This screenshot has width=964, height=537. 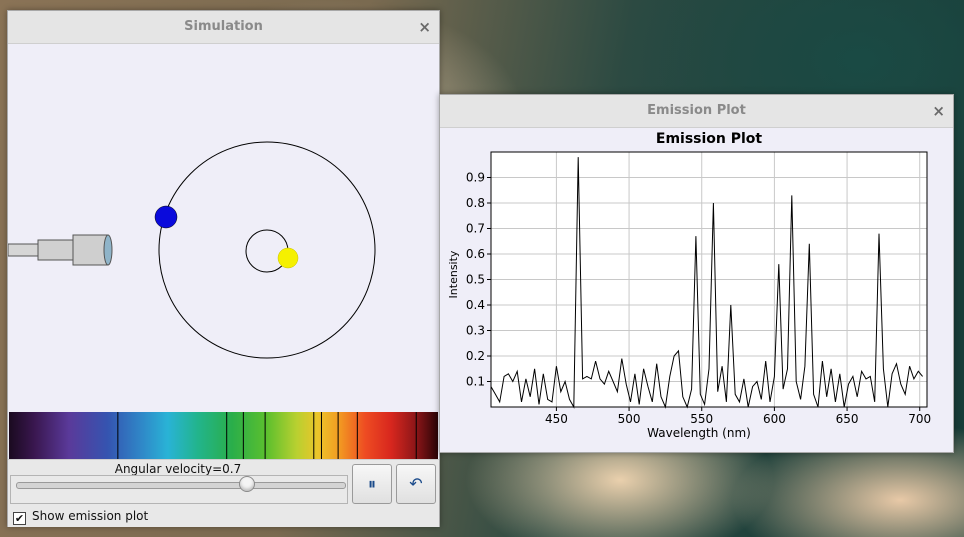 What do you see at coordinates (424, 27) in the screenshot?
I see `simulation-close-icon: ×` at bounding box center [424, 27].